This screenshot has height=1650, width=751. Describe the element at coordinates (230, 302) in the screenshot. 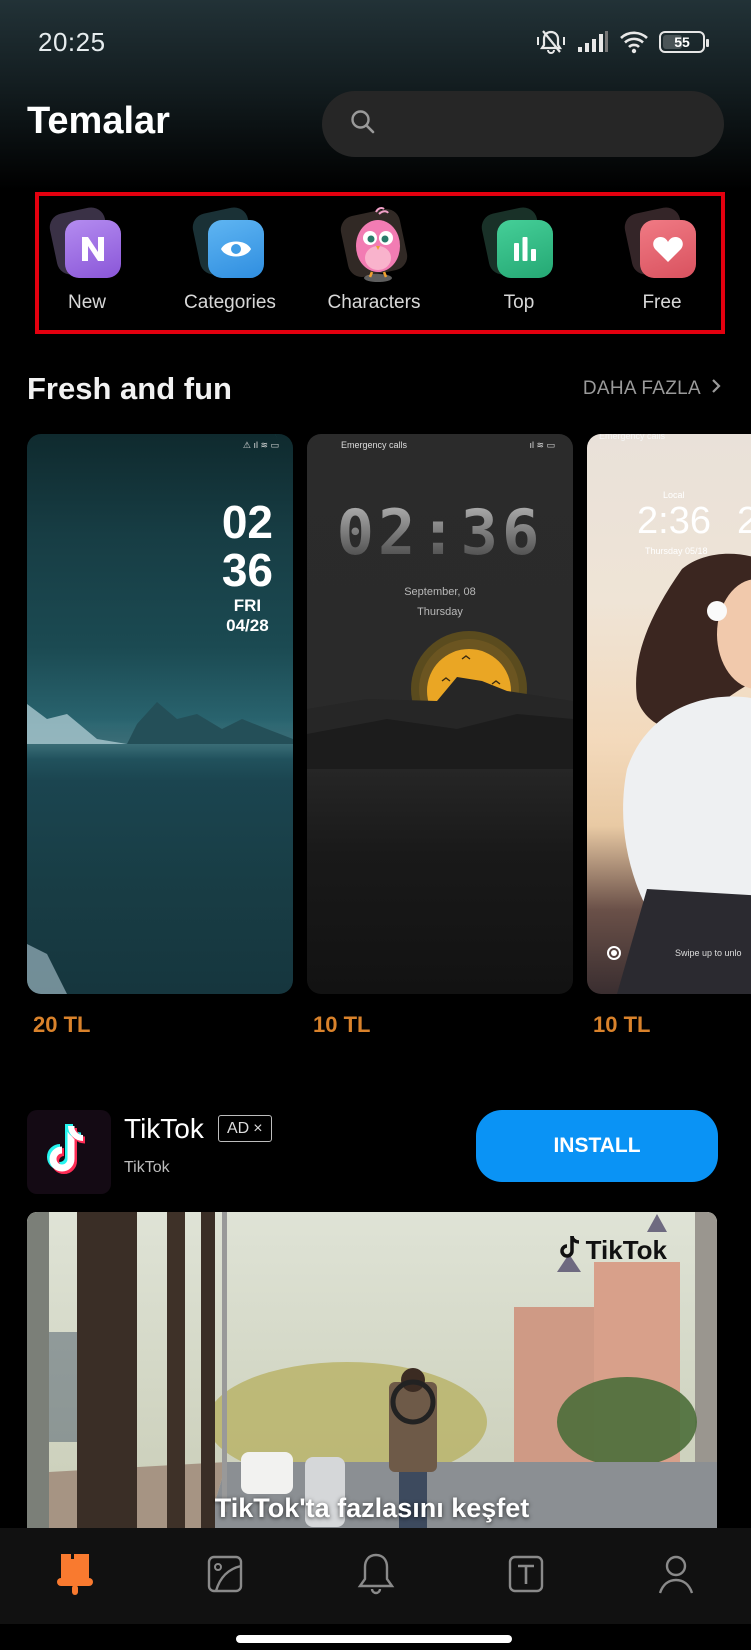

I see `quick-nav-label: Categories` at that location.